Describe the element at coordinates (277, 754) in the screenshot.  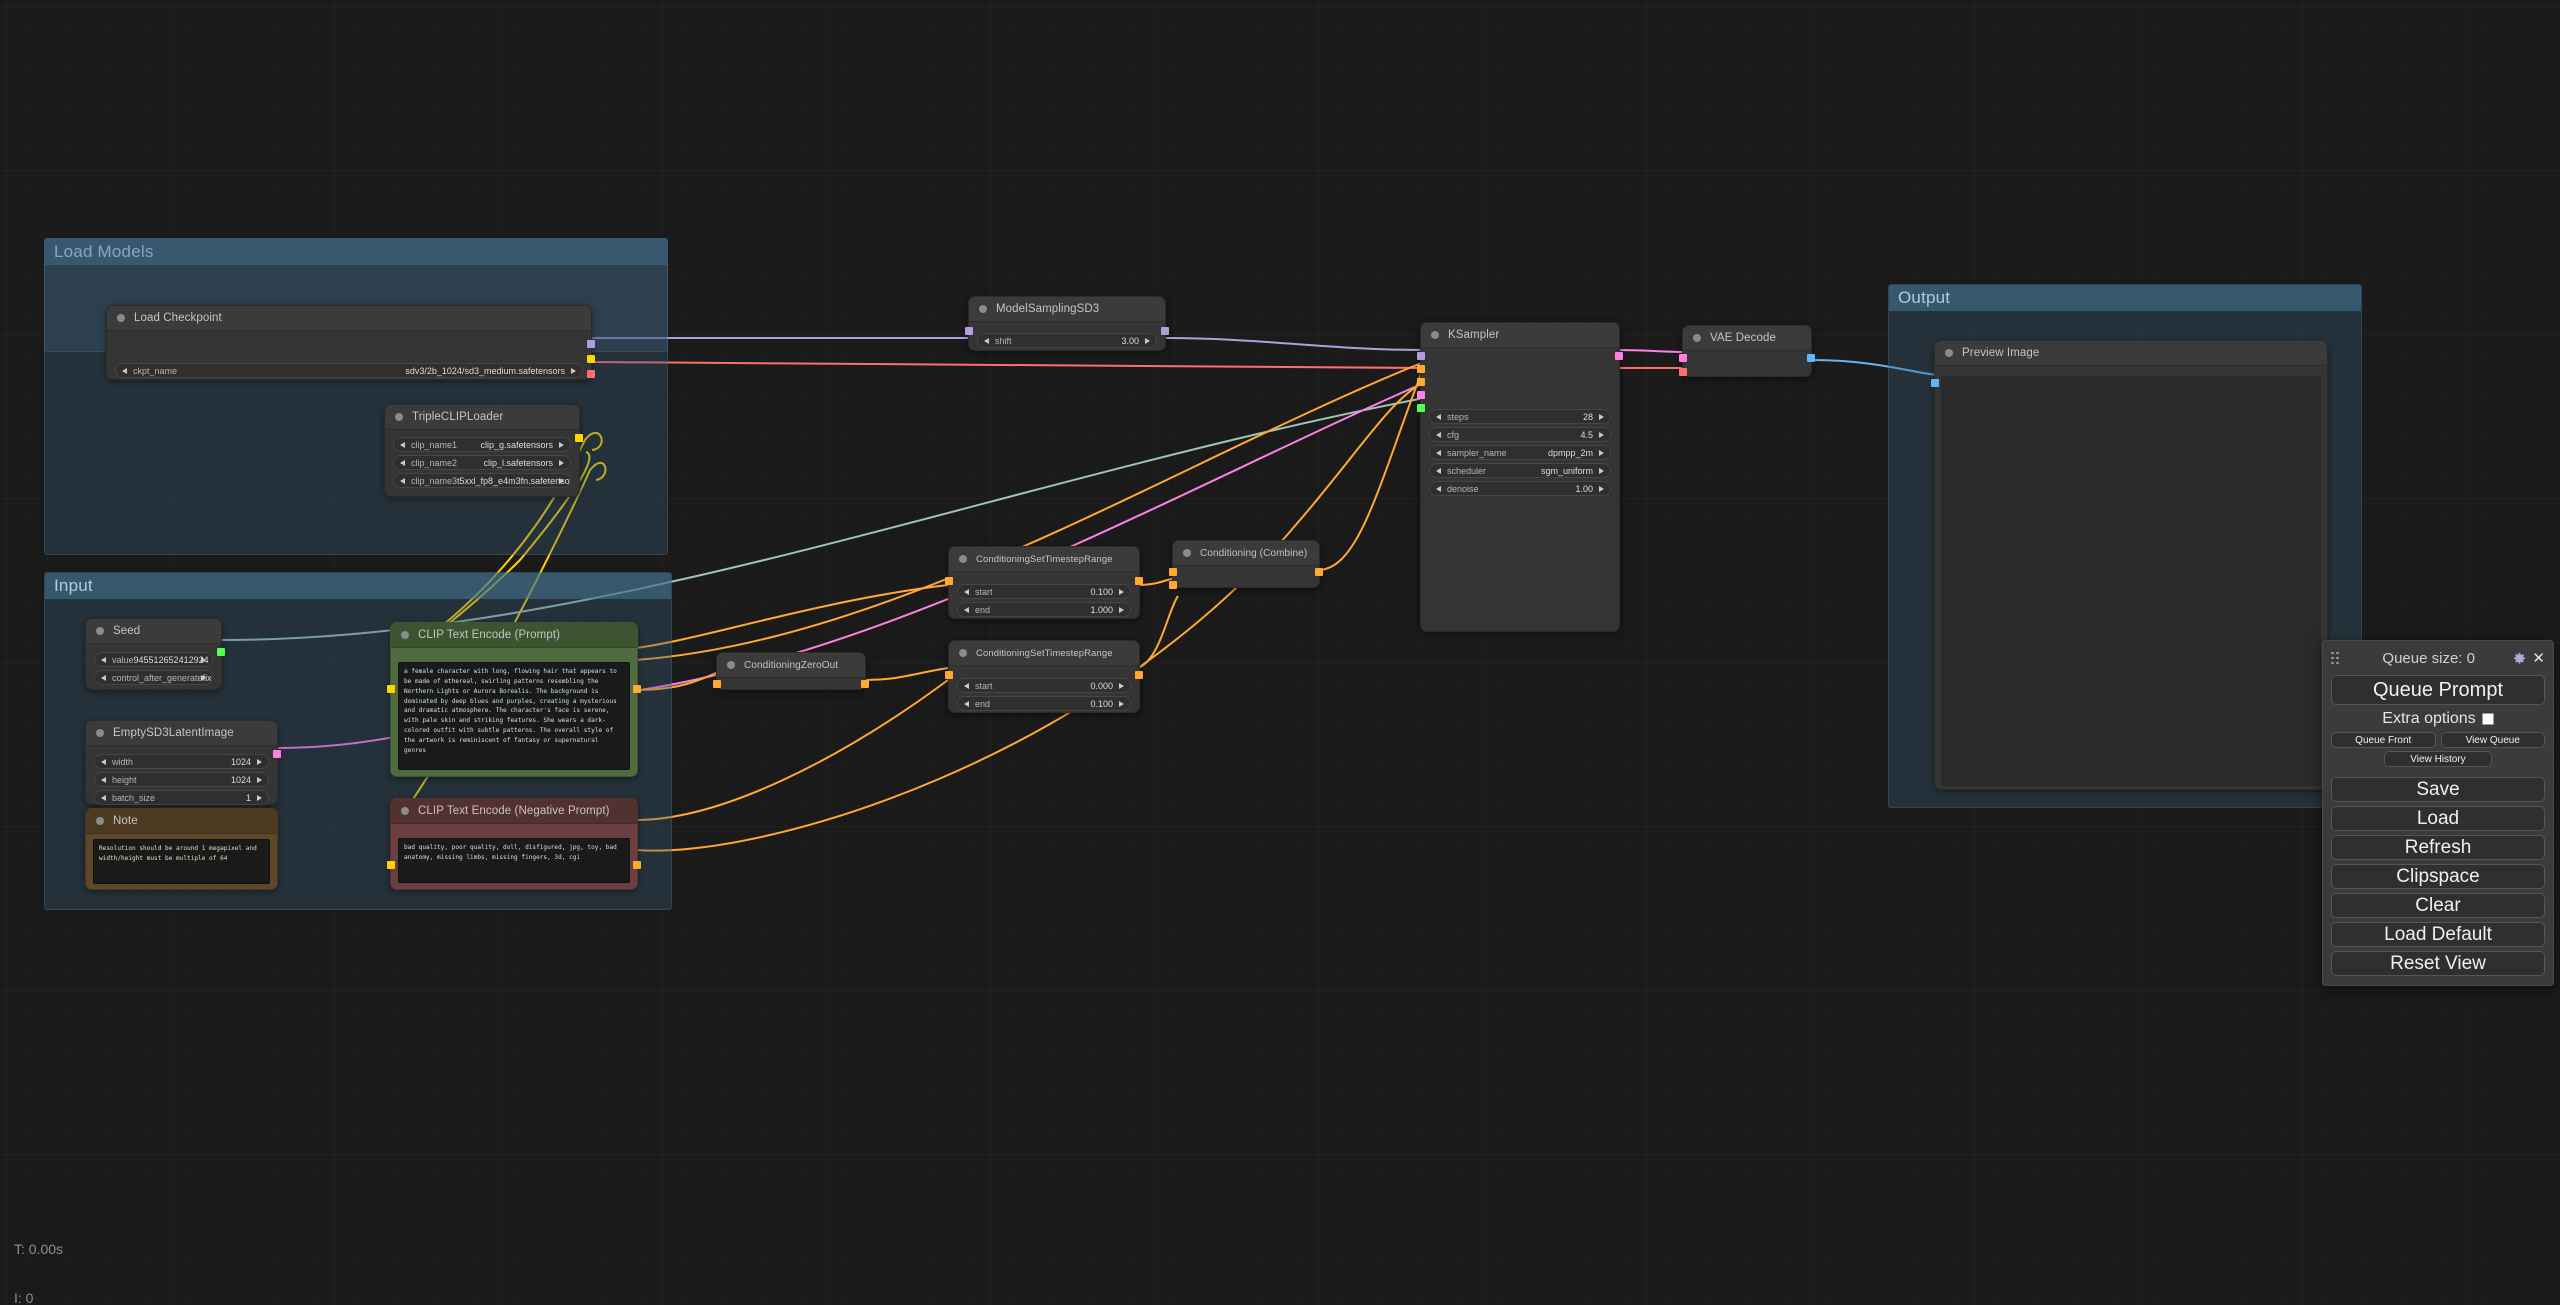
I see `output-slot-latent` at that location.